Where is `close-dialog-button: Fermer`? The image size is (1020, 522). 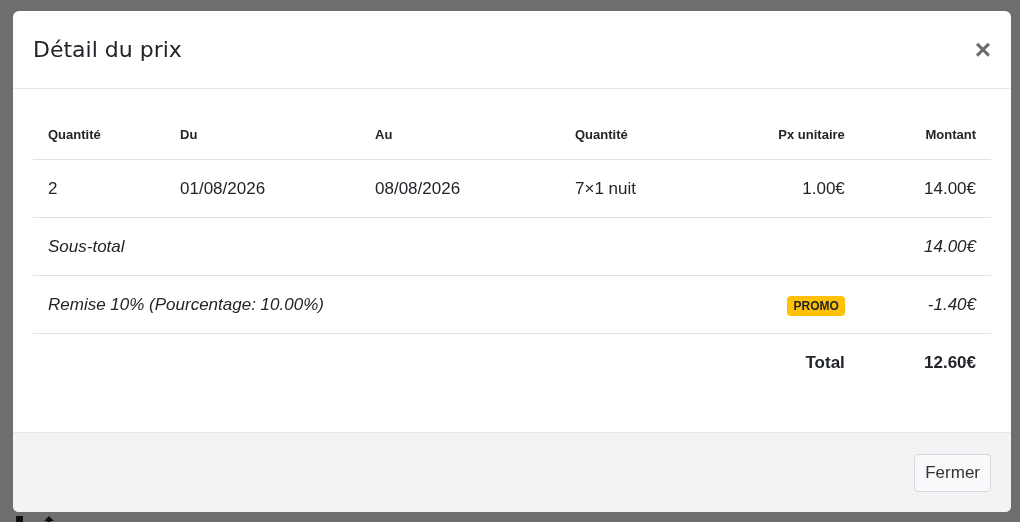 close-dialog-button: Fermer is located at coordinates (952, 472).